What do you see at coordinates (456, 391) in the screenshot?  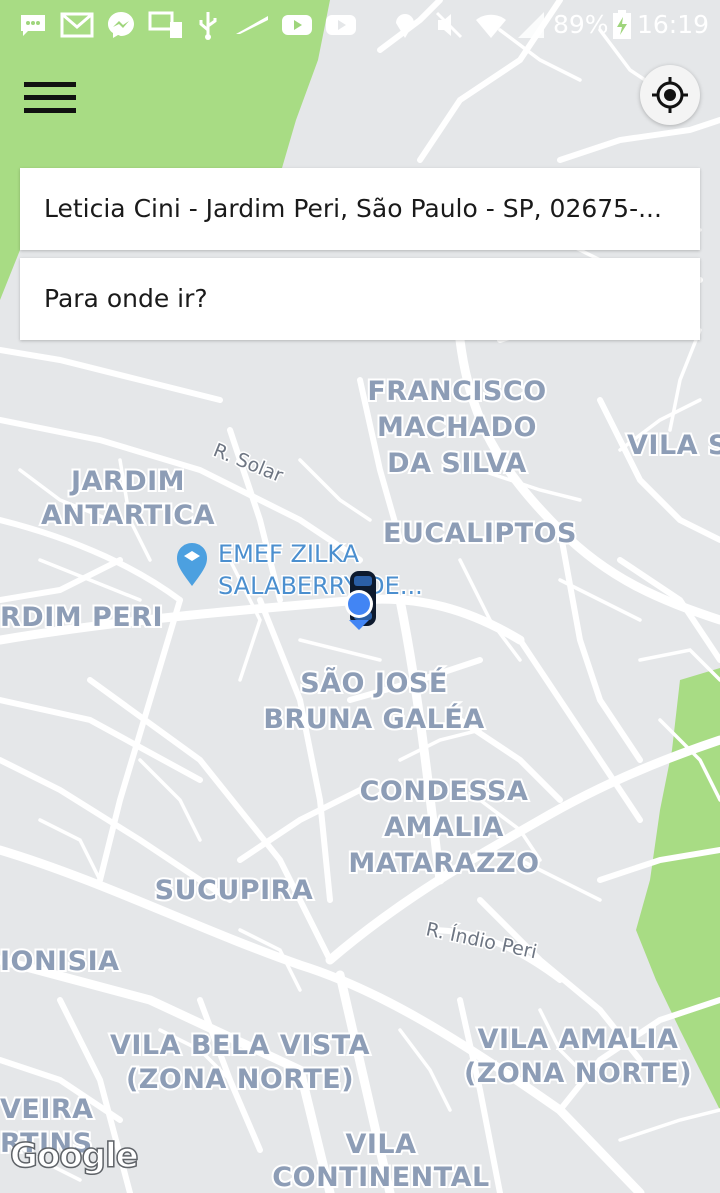 I see `neighborhood-label: FRANCISCO` at bounding box center [456, 391].